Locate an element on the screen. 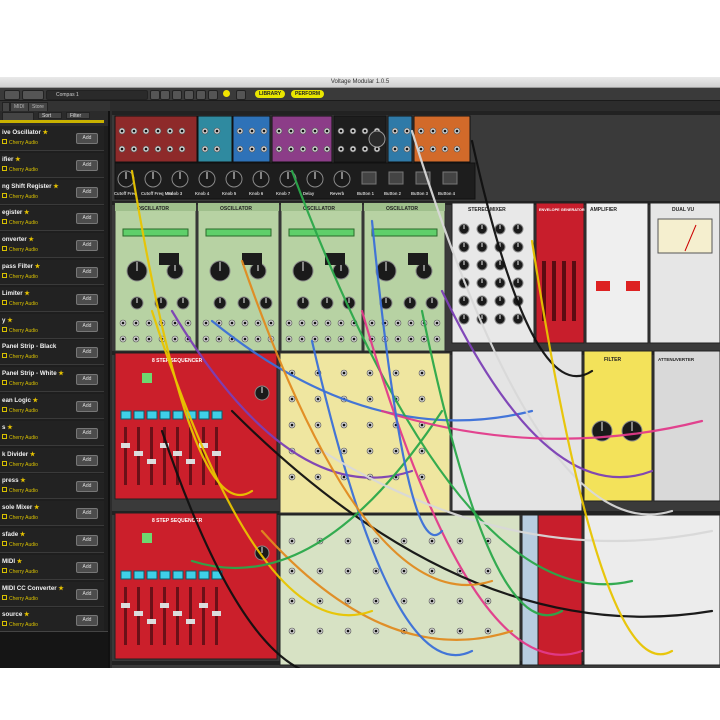 Image resolution: width=720 pixels, height=720 pixels. list-item: pass Filter ★ Cherry Audio Add is located at coordinates (52, 272).